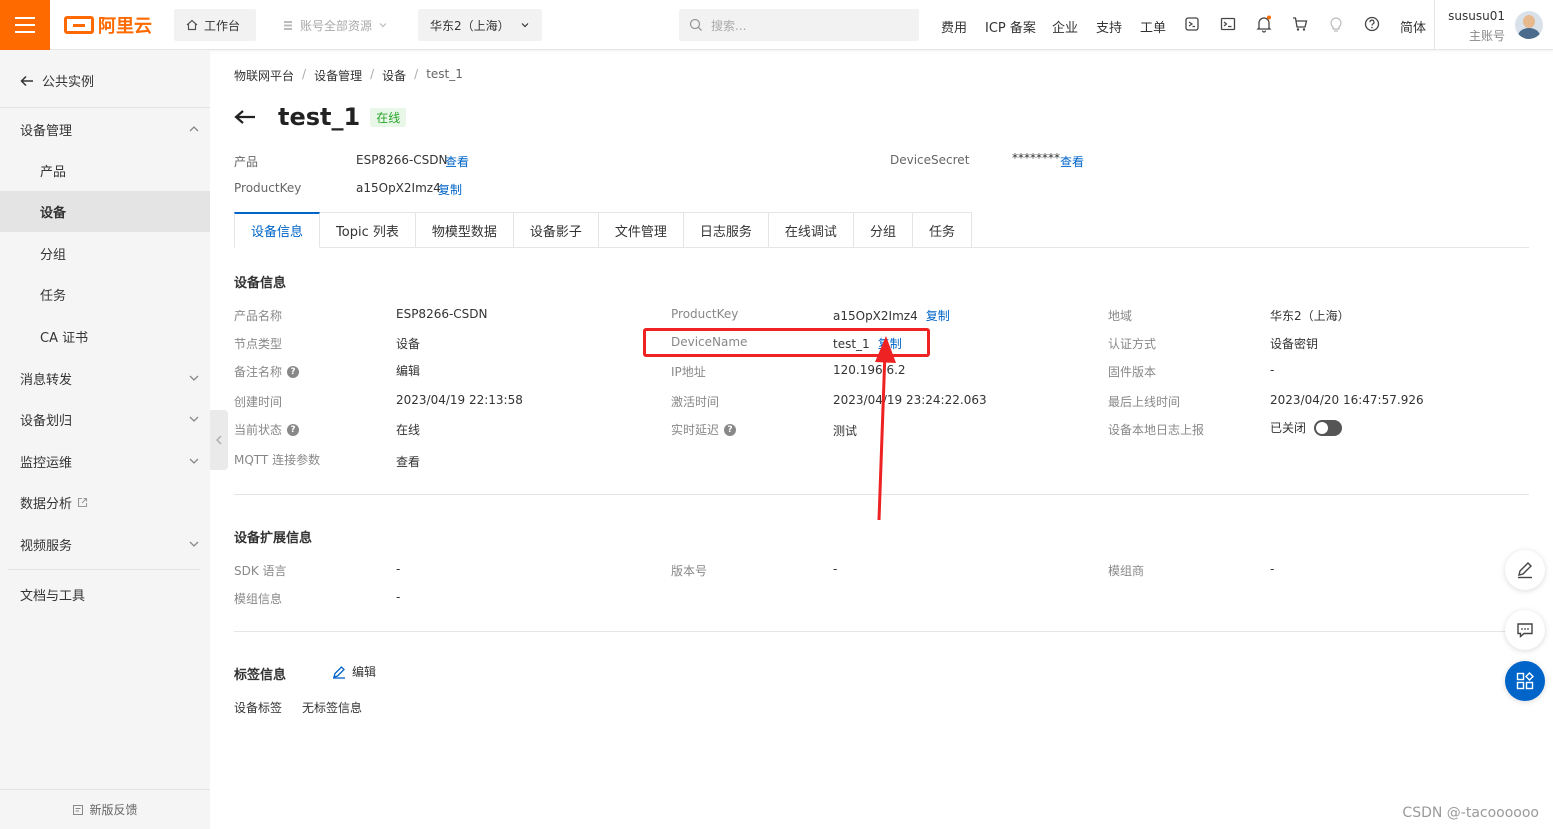 The height and width of the screenshot is (829, 1553). What do you see at coordinates (1264, 24) in the screenshot?
I see `bell-icon` at bounding box center [1264, 24].